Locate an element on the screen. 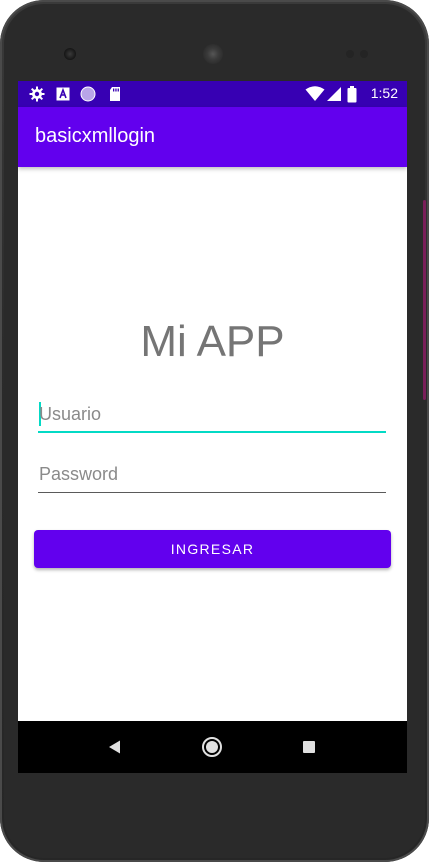  back-icon is located at coordinates (115, 747).